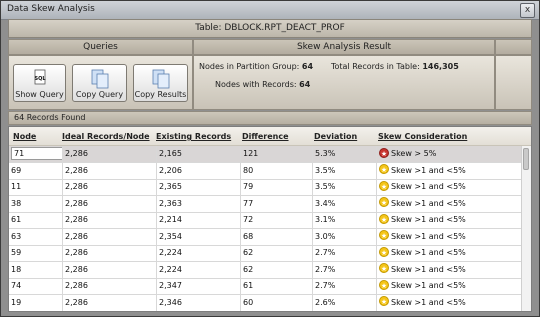 The image size is (540, 317). Describe the element at coordinates (16, 236) in the screenshot. I see `cell-node: 63` at that location.